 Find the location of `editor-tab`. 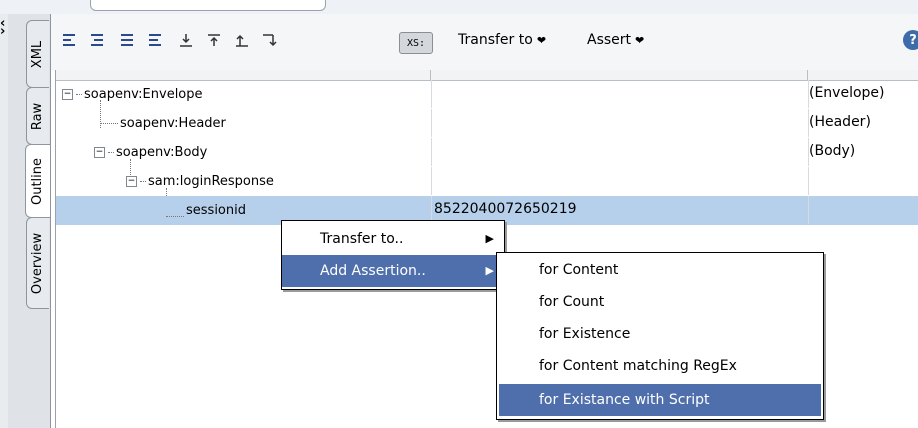

editor-tab is located at coordinates (208, 5).